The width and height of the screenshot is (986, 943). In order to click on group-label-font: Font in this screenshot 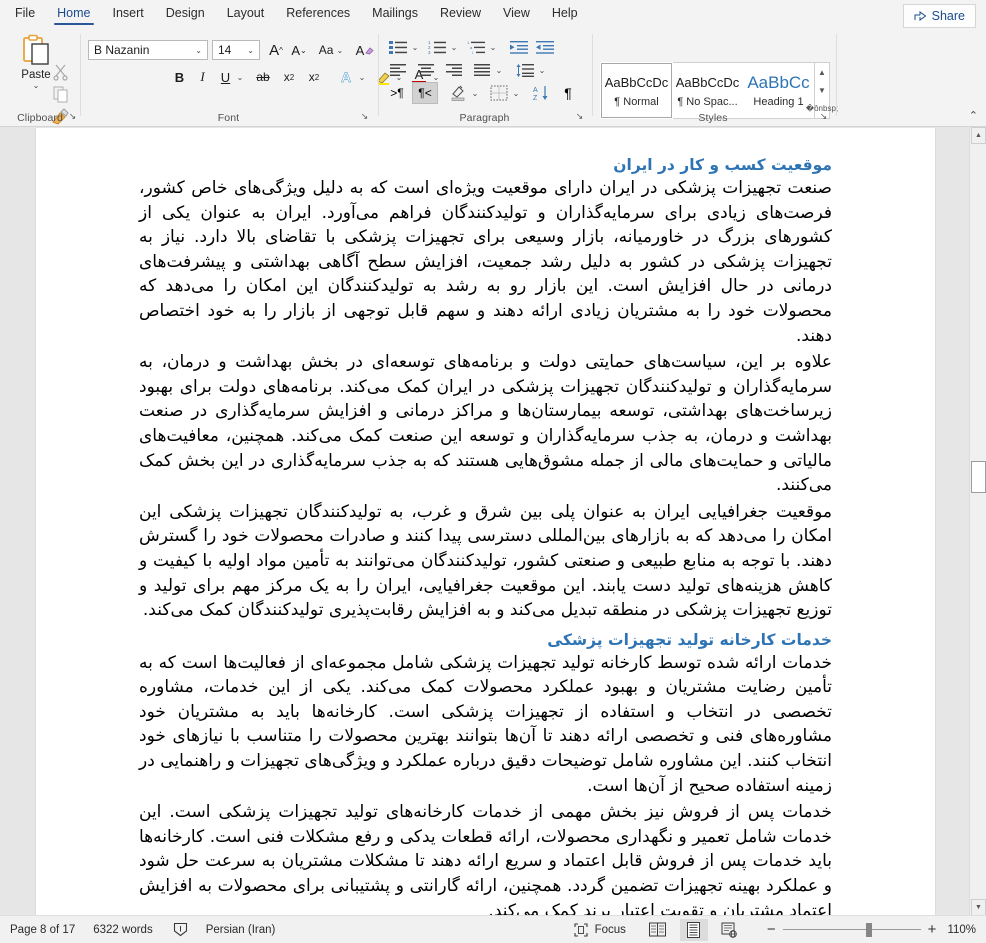, I will do `click(228, 118)`.